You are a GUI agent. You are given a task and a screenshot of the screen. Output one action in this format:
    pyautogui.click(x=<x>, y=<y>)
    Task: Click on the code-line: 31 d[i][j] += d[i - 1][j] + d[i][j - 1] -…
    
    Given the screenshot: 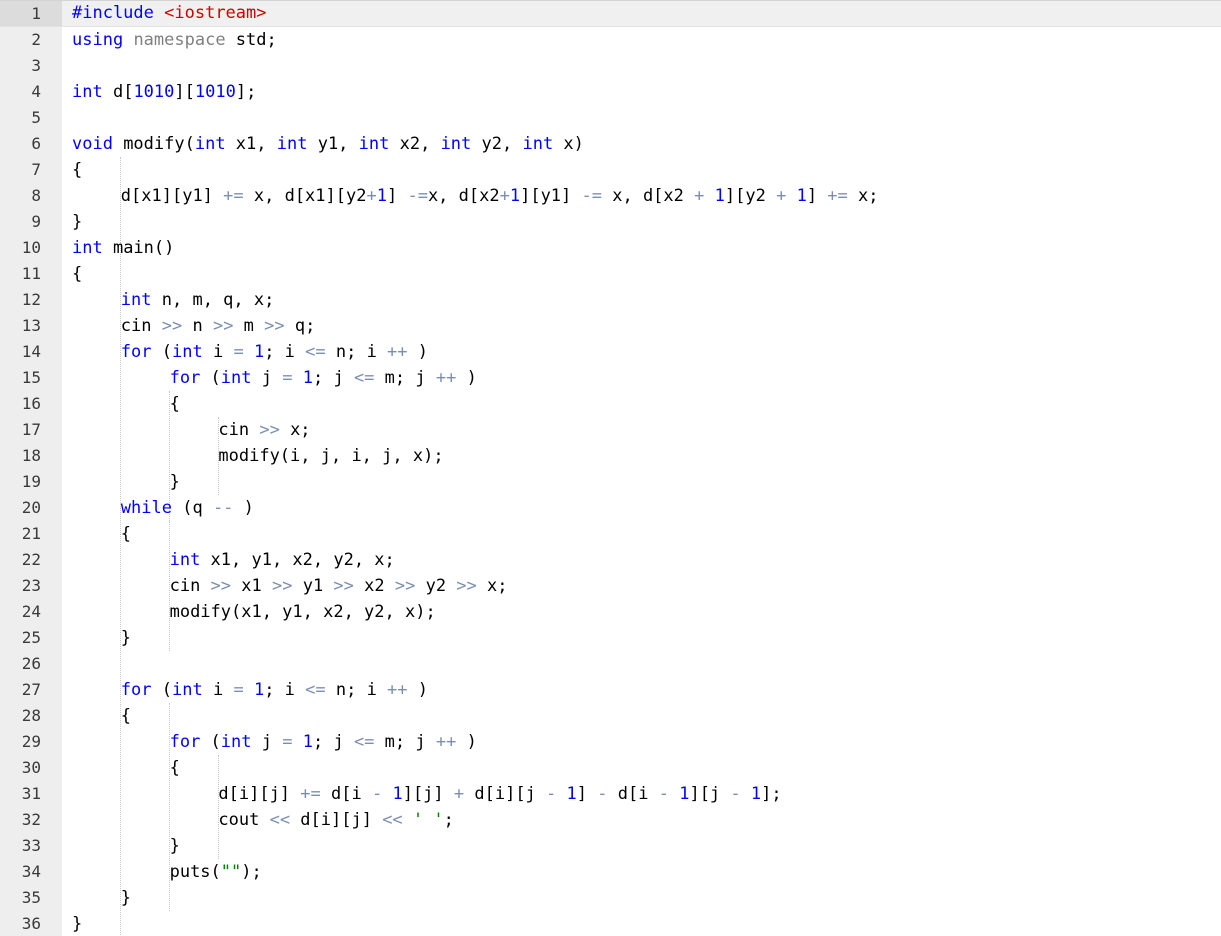 What is the action you would take?
    pyautogui.click(x=610, y=794)
    